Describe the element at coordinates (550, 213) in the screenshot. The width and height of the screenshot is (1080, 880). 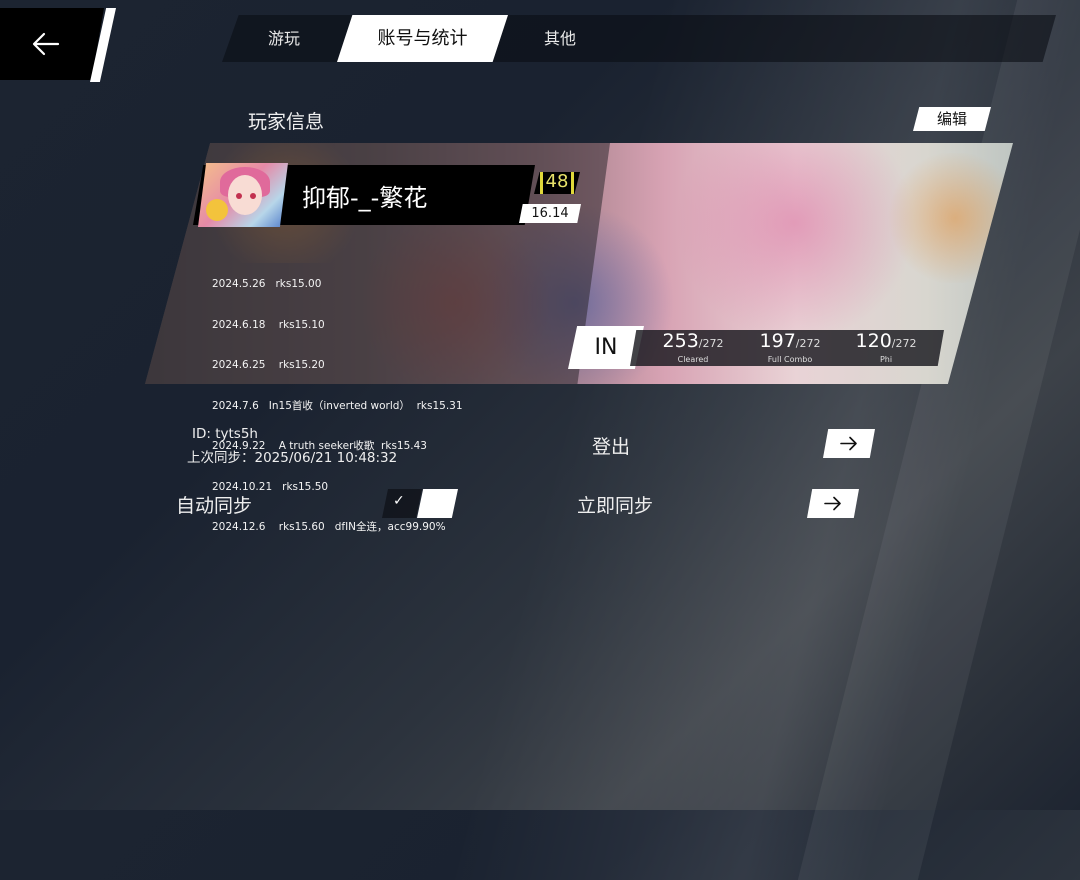
I see `player-rks: 16.14` at that location.